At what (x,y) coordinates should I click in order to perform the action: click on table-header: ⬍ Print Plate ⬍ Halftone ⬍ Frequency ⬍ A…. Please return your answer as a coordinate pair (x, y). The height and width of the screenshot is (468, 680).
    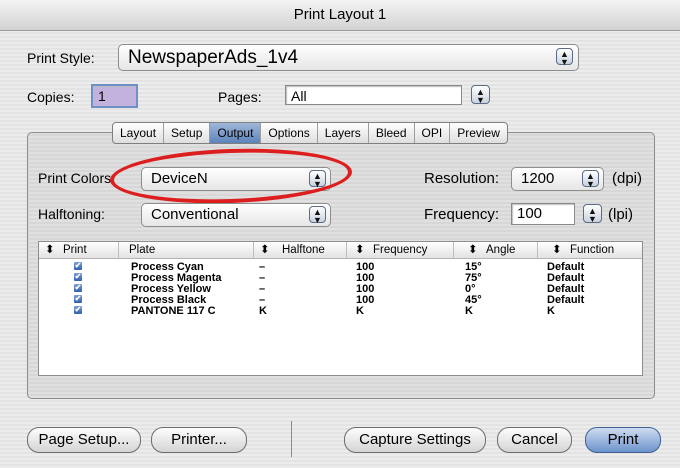
    Looking at the image, I should click on (340, 250).